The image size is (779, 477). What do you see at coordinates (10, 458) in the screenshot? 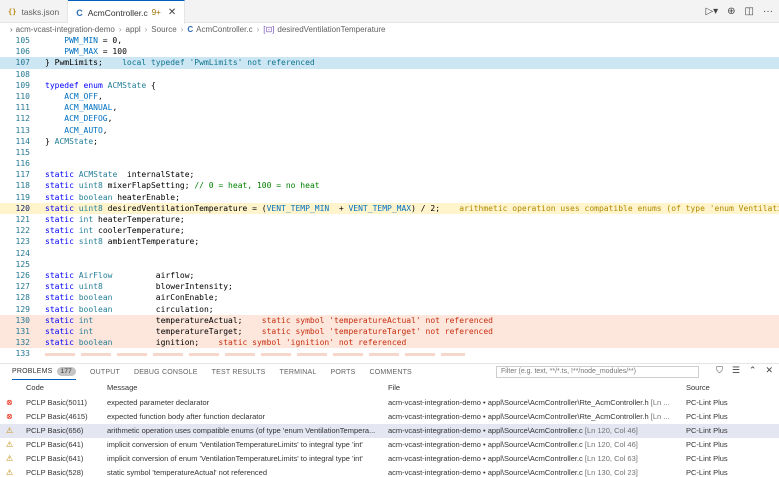
I see `warning-icon: ⚠` at bounding box center [10, 458].